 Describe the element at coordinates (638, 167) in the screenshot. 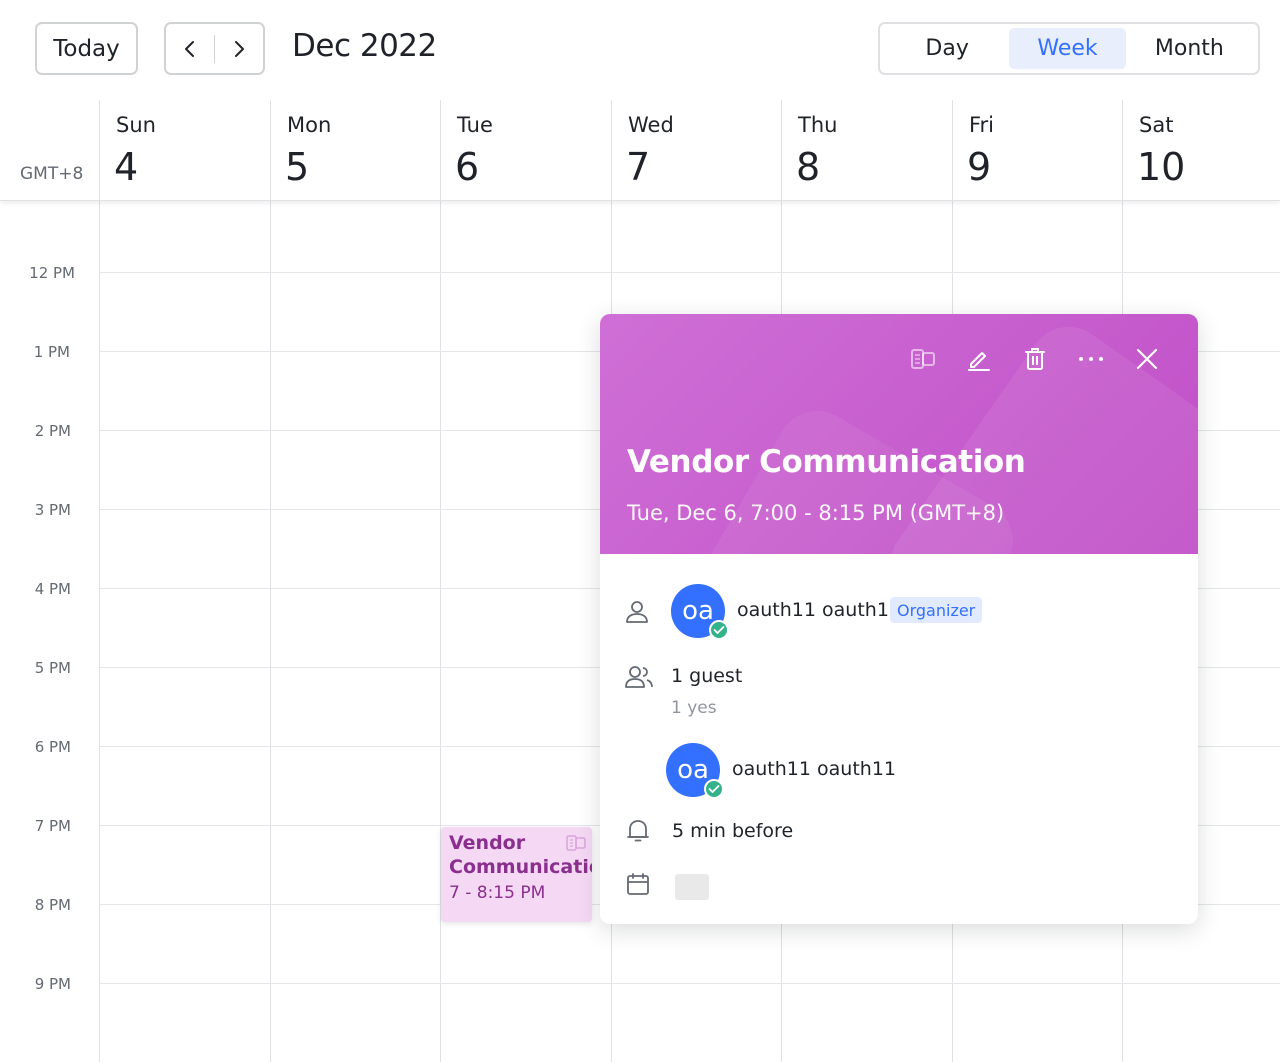

I see `day-number: 7` at that location.